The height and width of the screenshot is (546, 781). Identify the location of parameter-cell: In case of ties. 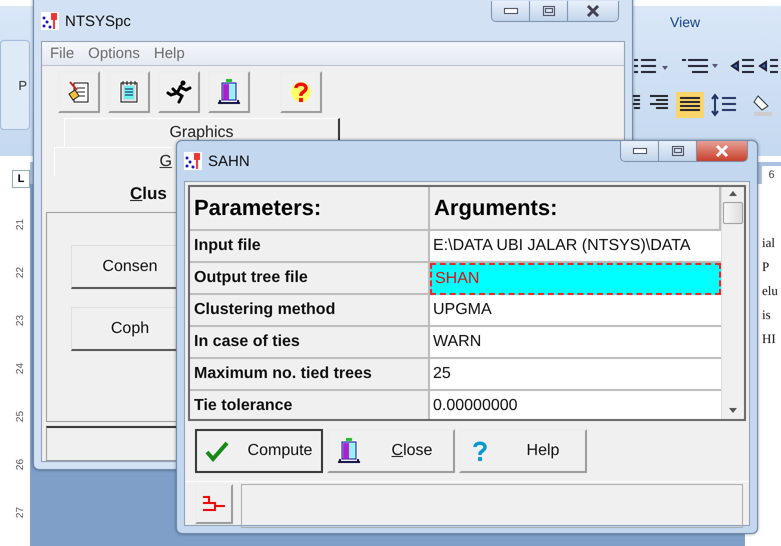
(310, 343).